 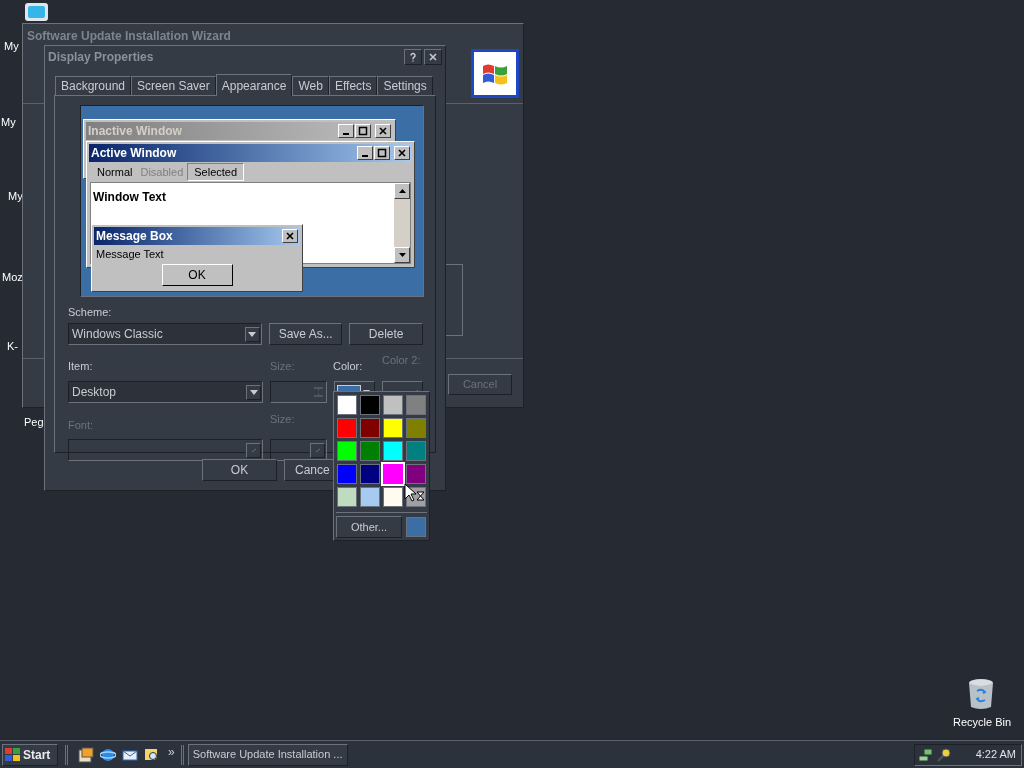 I want to click on field-label: Item:, so click(x=80, y=366).